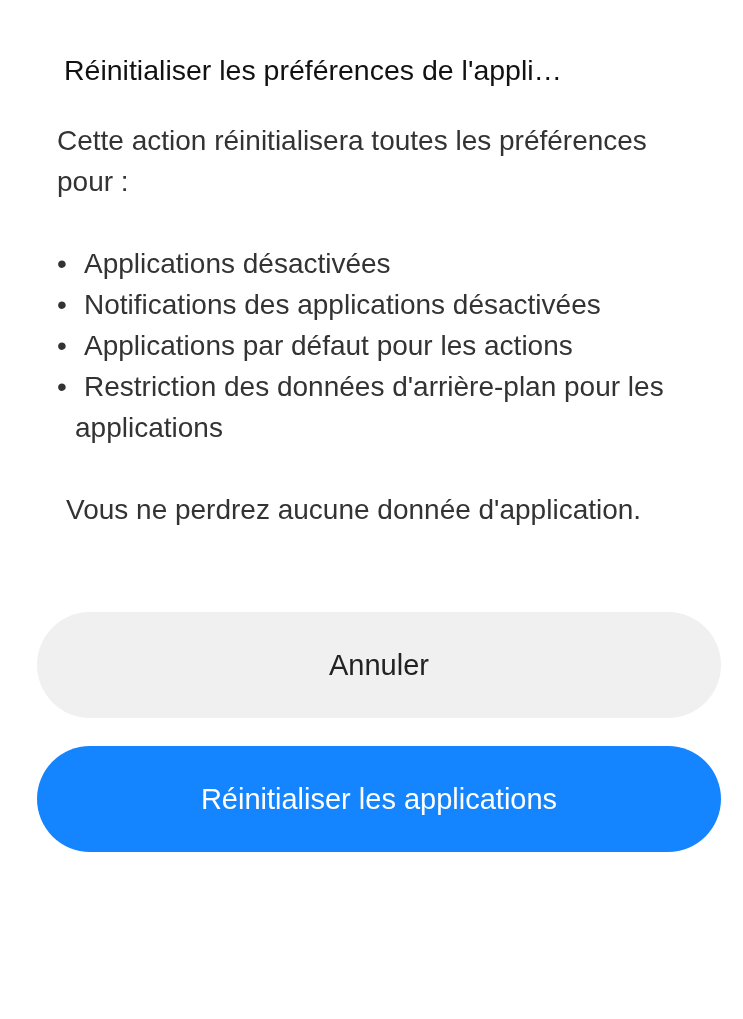 The image size is (743, 1019). I want to click on intro-text: Cette action réinitialisera toutes les préférences pour :, so click(352, 161).